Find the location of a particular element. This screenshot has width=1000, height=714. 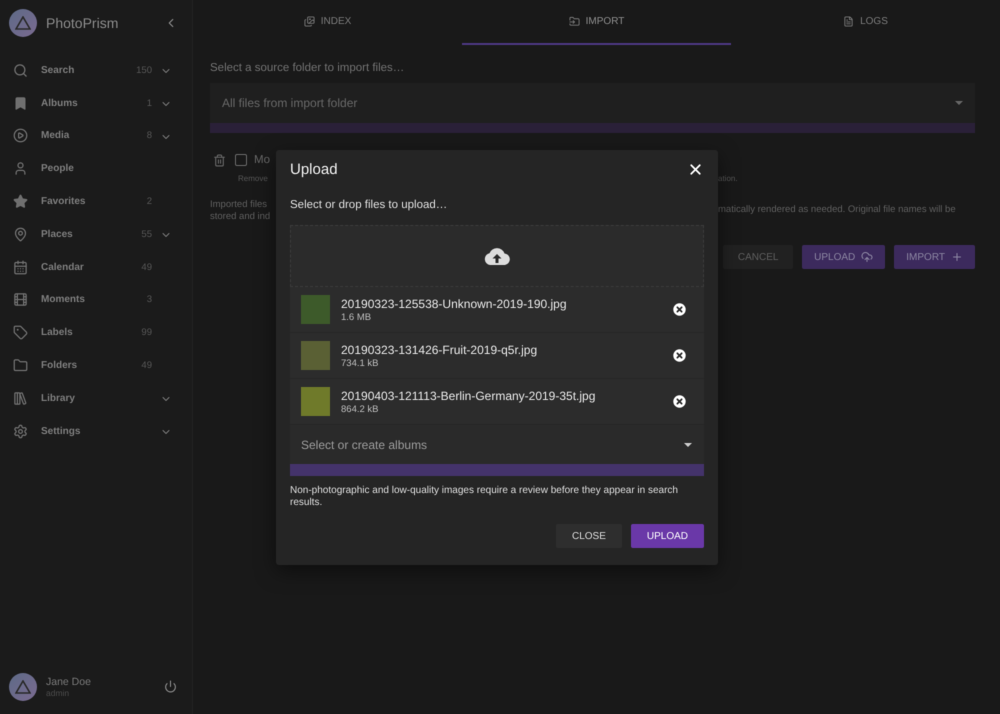

sidebar-item: Moments 3 is located at coordinates (96, 300).